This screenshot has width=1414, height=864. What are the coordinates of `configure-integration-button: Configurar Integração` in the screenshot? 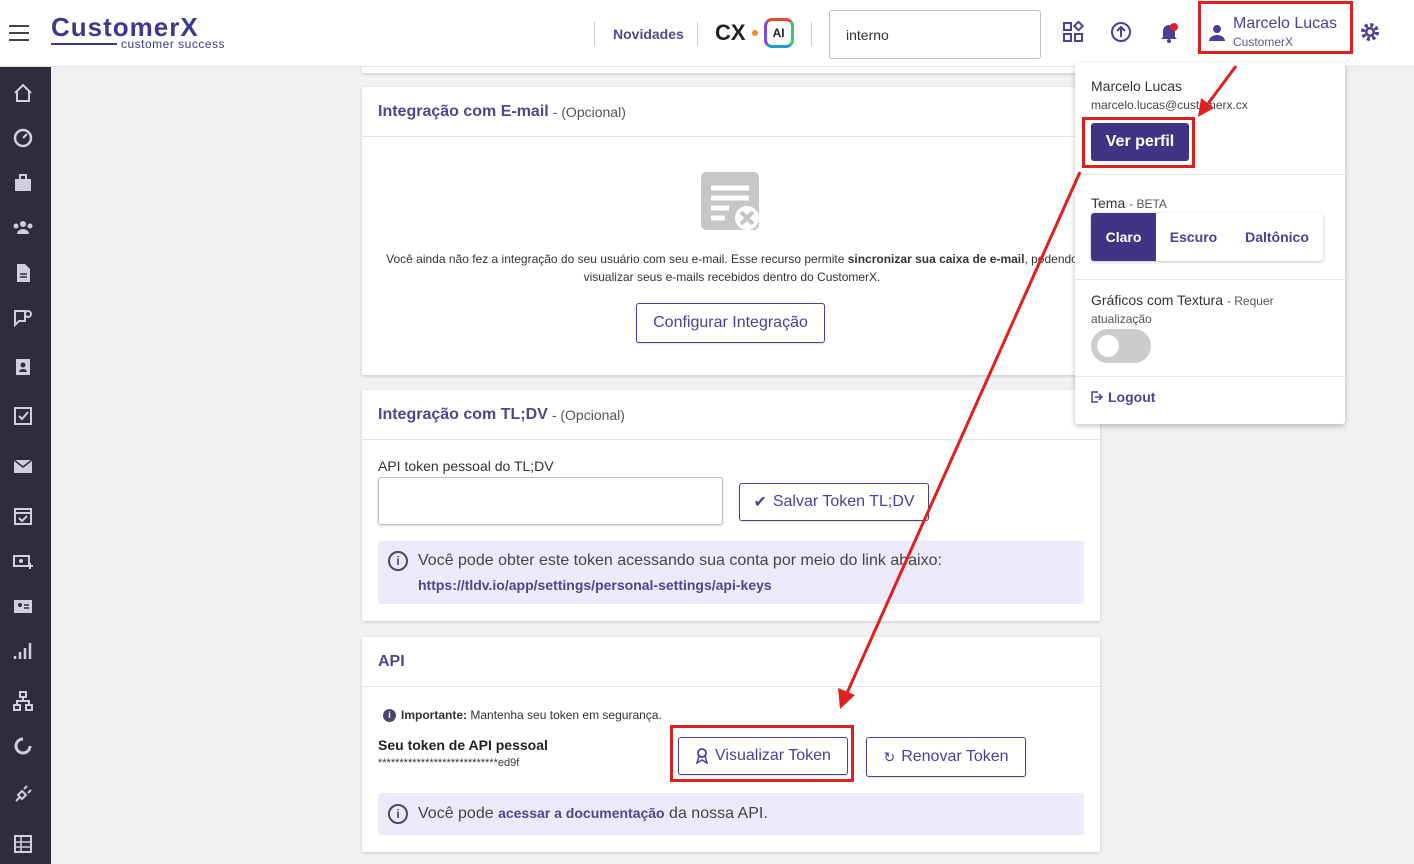 It's located at (730, 323).